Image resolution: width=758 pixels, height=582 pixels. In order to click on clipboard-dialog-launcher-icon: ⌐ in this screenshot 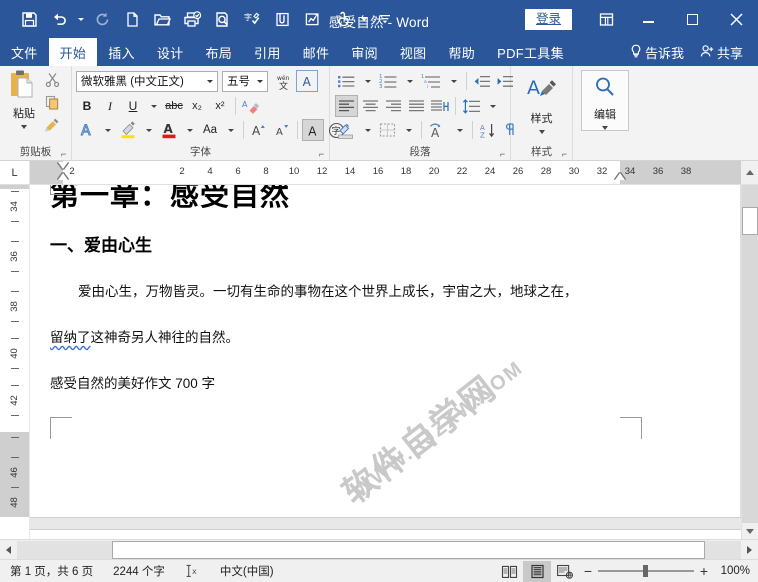, I will do `click(63, 154)`.